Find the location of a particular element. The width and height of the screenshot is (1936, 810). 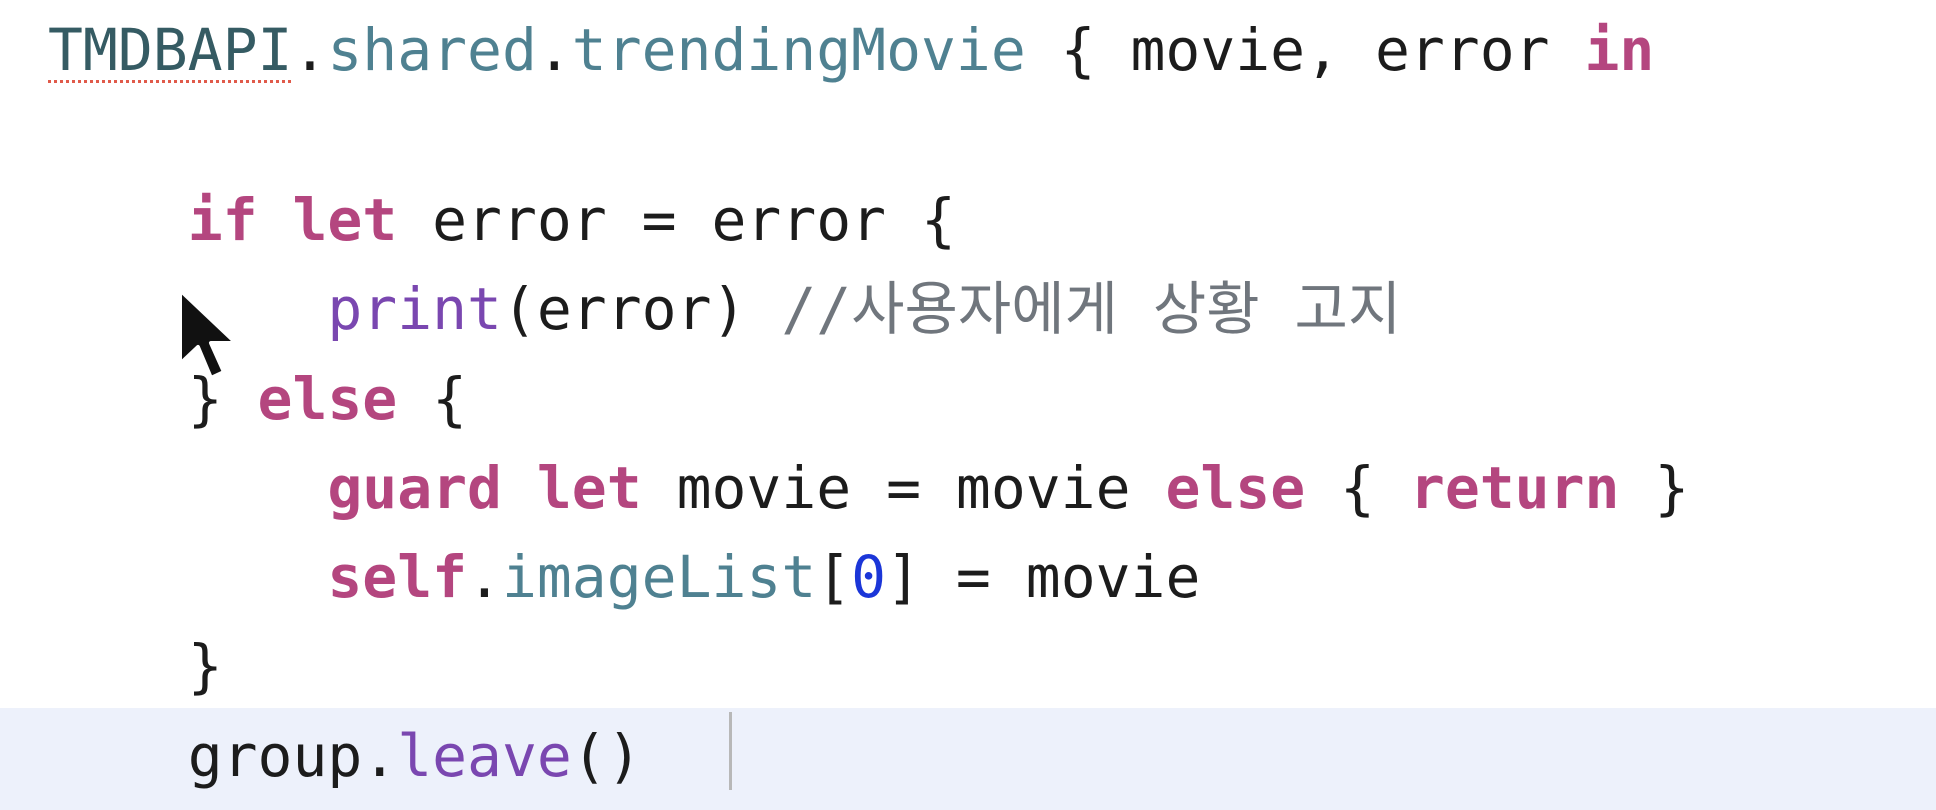

code-line: self.imageList[0] = movie is located at coordinates (992, 577).